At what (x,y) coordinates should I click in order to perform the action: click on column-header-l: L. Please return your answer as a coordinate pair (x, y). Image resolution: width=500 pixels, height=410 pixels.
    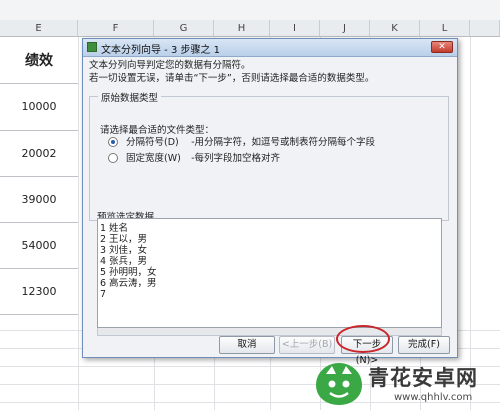
    Looking at the image, I should click on (445, 28).